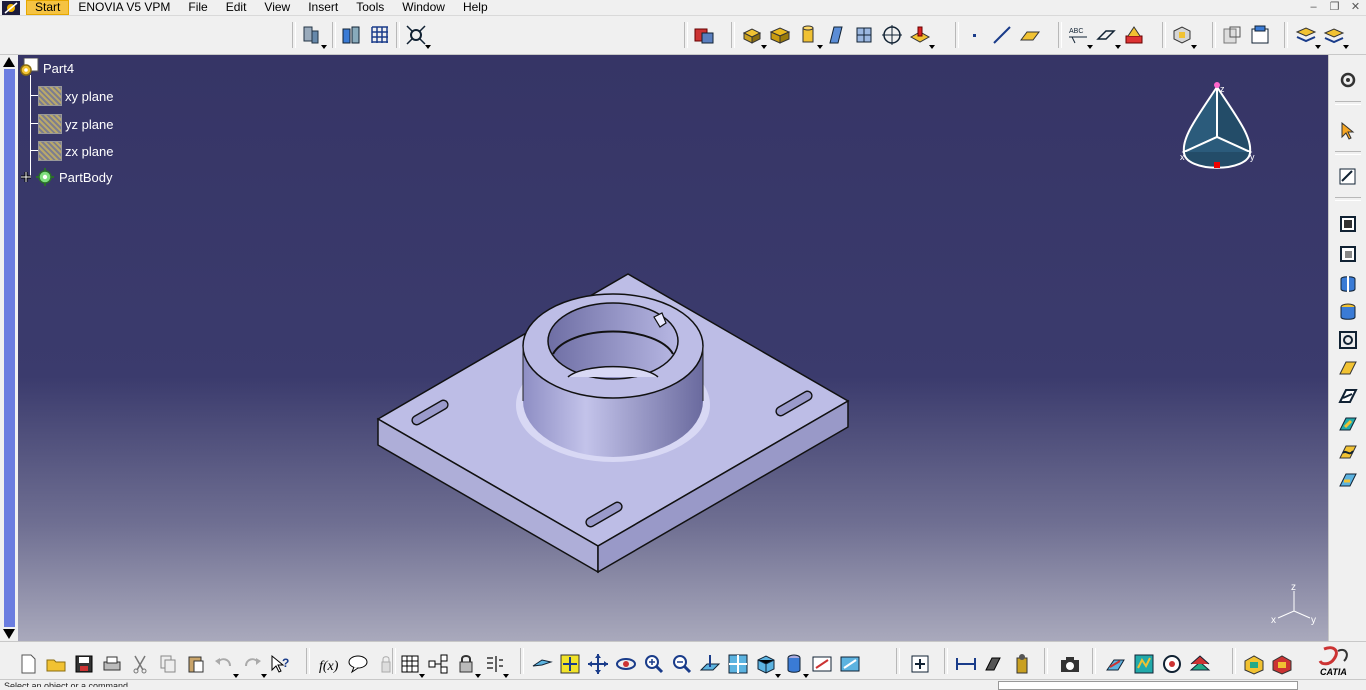 This screenshot has height=690, width=1366. Describe the element at coordinates (1107, 36) in the screenshot. I see `flag-note-icon` at that location.